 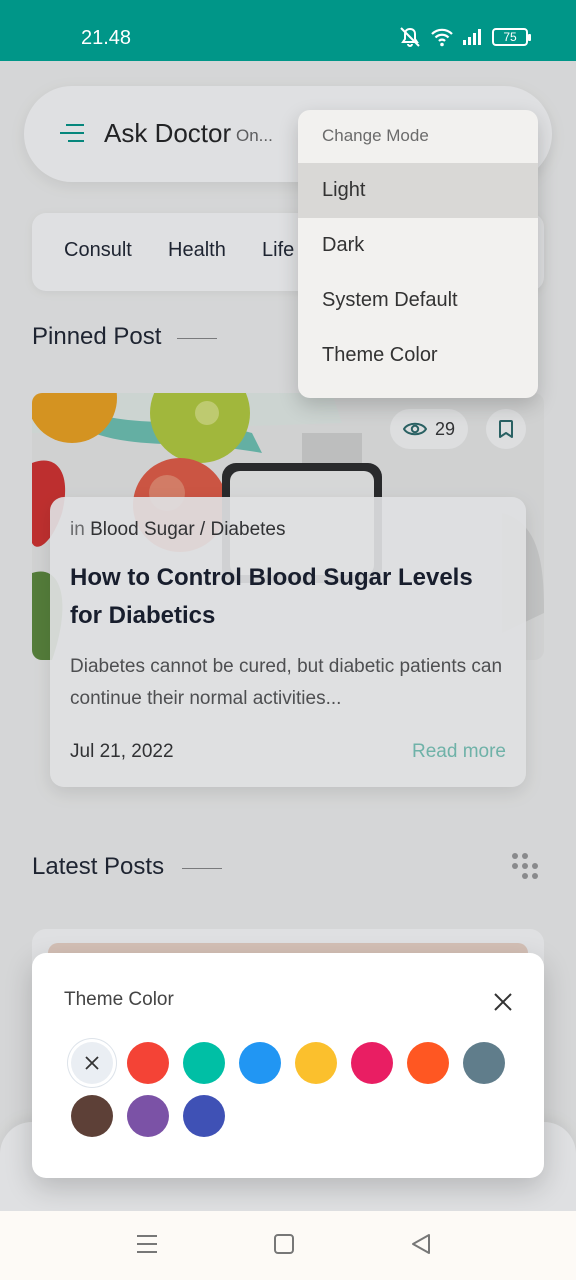 What do you see at coordinates (472, 37) in the screenshot?
I see `signal-icon` at bounding box center [472, 37].